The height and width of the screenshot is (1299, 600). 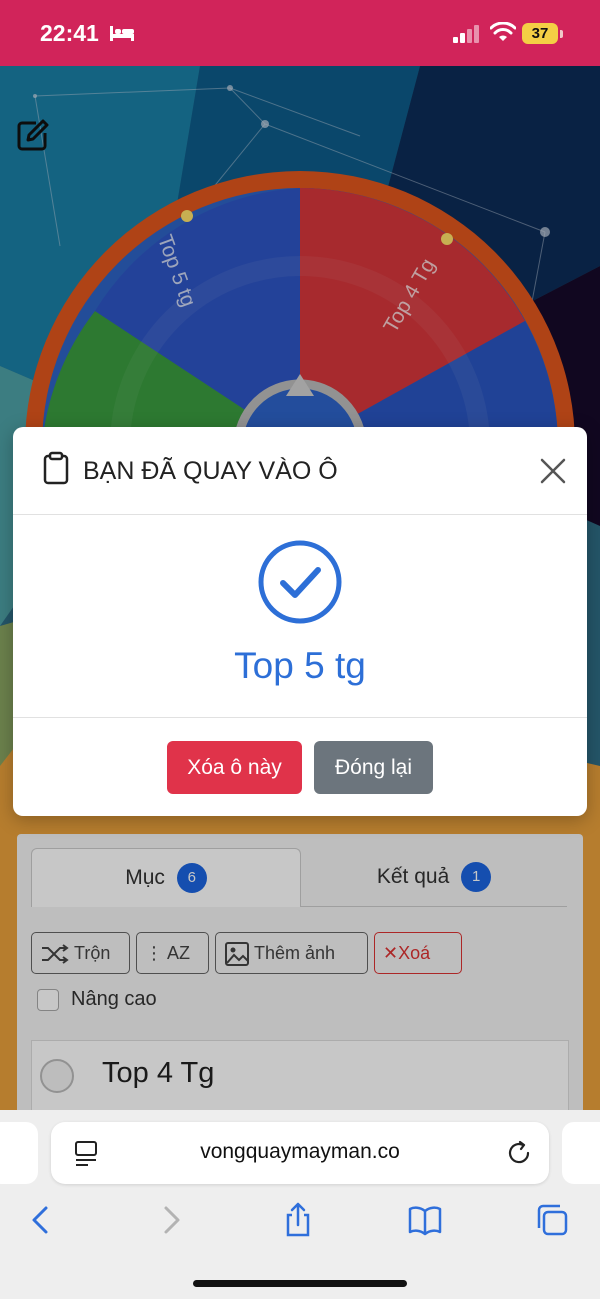 What do you see at coordinates (300, 582) in the screenshot?
I see `check-circle-icon` at bounding box center [300, 582].